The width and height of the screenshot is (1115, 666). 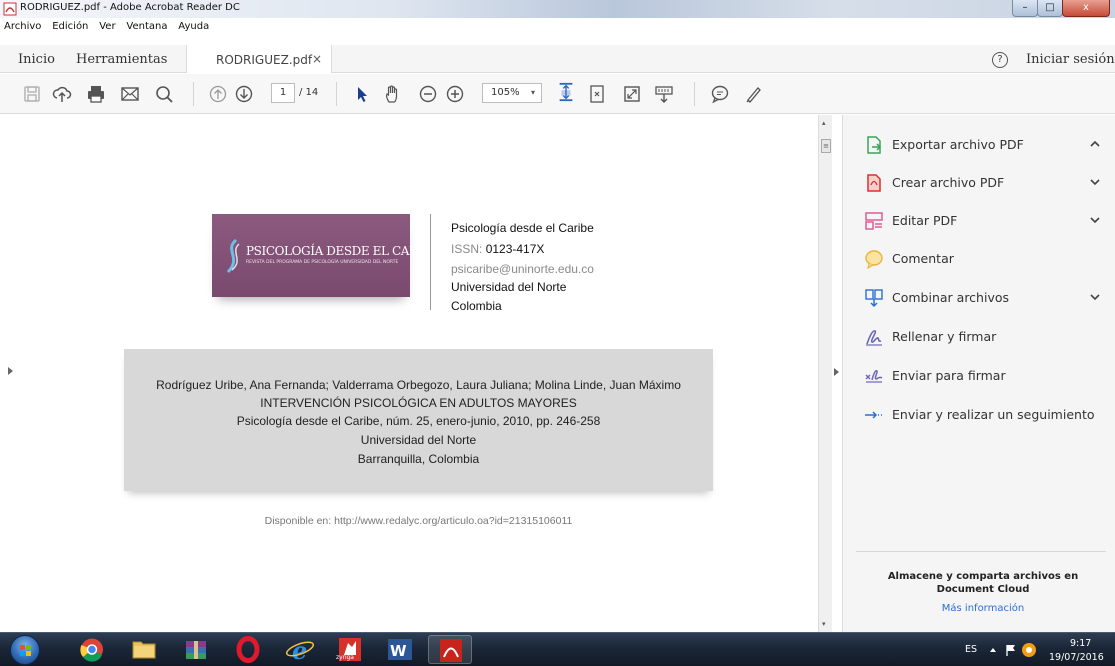 What do you see at coordinates (949, 375) in the screenshot?
I see `tool-label: Enviar para firmar` at bounding box center [949, 375].